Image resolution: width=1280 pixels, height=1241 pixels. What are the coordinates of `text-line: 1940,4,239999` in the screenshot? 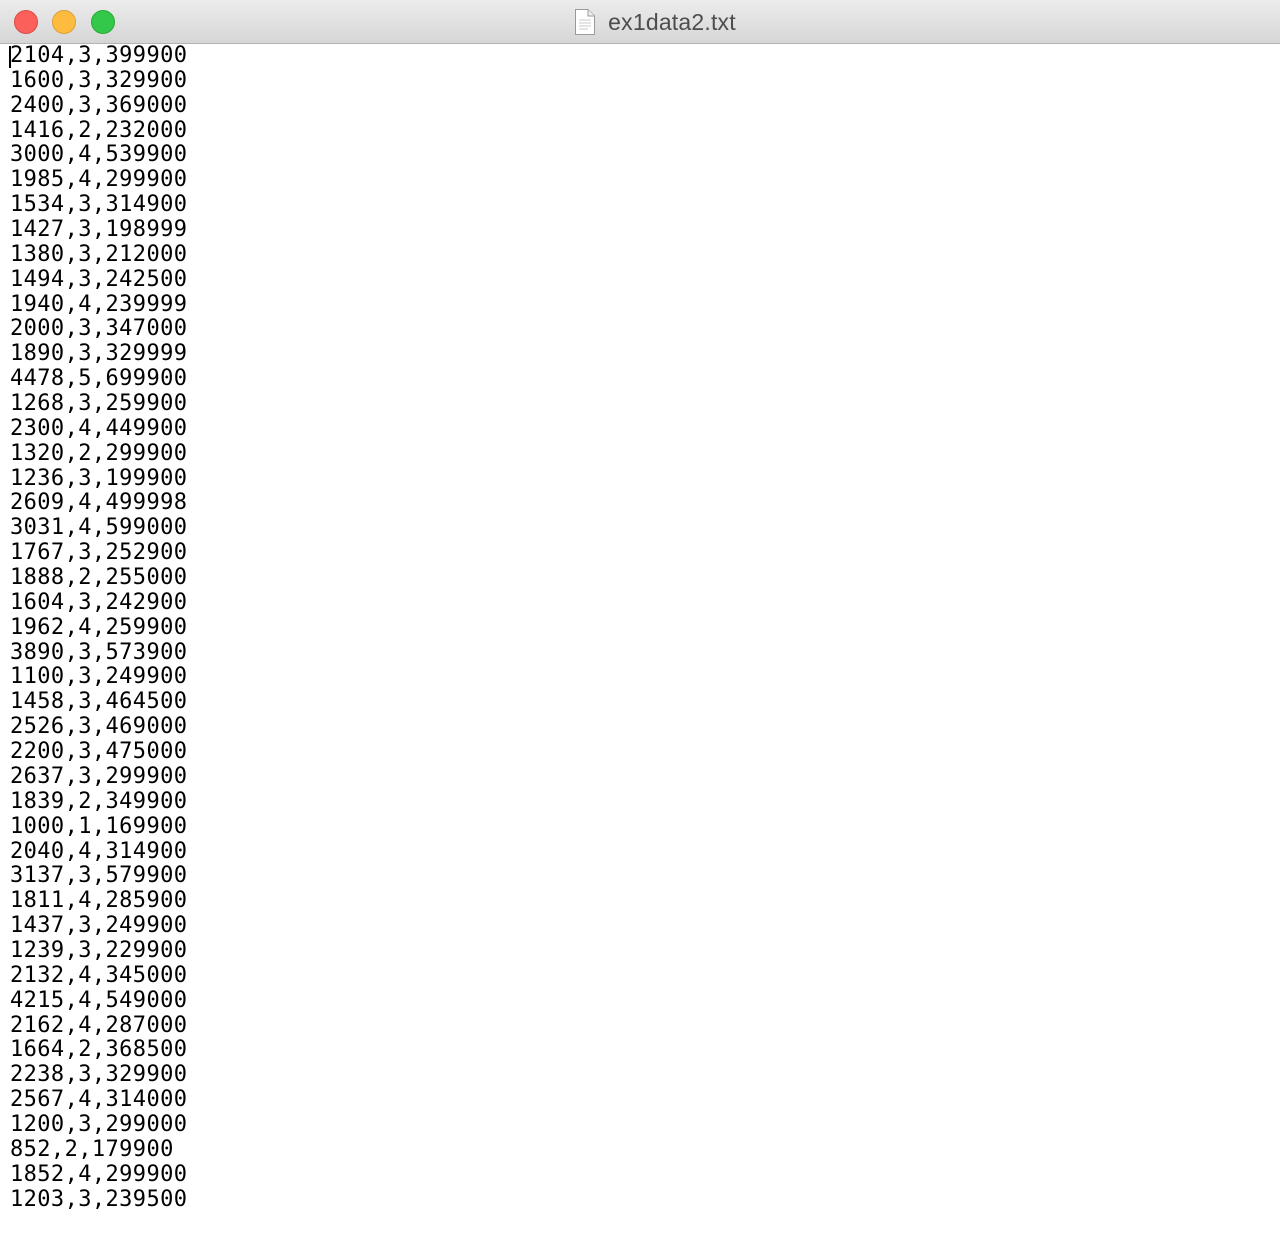 It's located at (99, 304).